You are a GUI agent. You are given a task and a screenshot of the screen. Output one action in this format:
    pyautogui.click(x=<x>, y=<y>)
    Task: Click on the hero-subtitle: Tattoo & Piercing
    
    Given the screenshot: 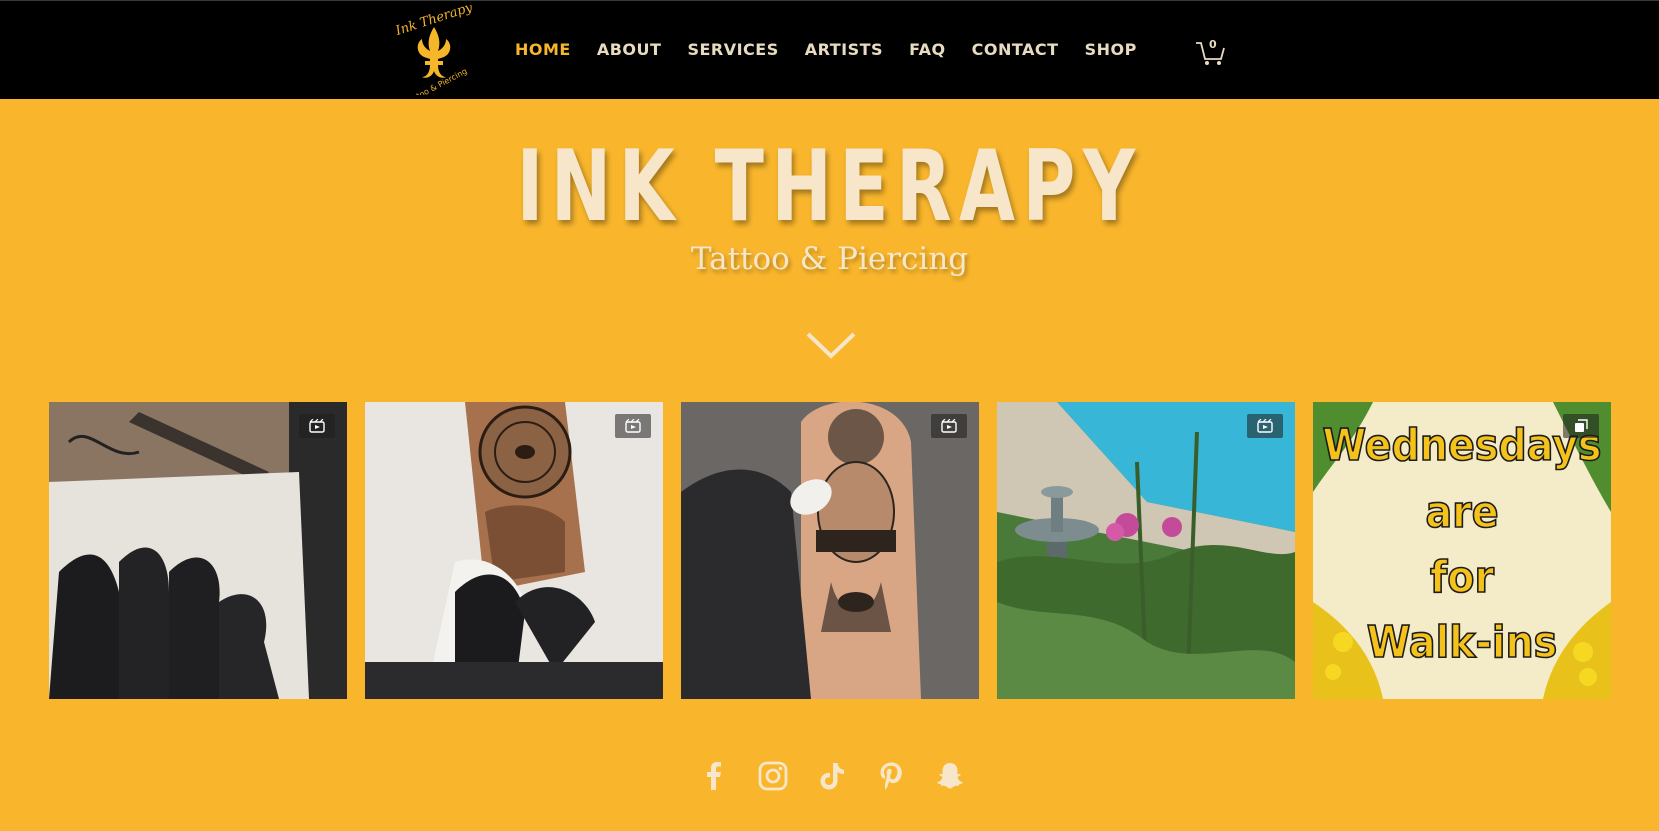 What is the action you would take?
    pyautogui.click(x=829, y=259)
    